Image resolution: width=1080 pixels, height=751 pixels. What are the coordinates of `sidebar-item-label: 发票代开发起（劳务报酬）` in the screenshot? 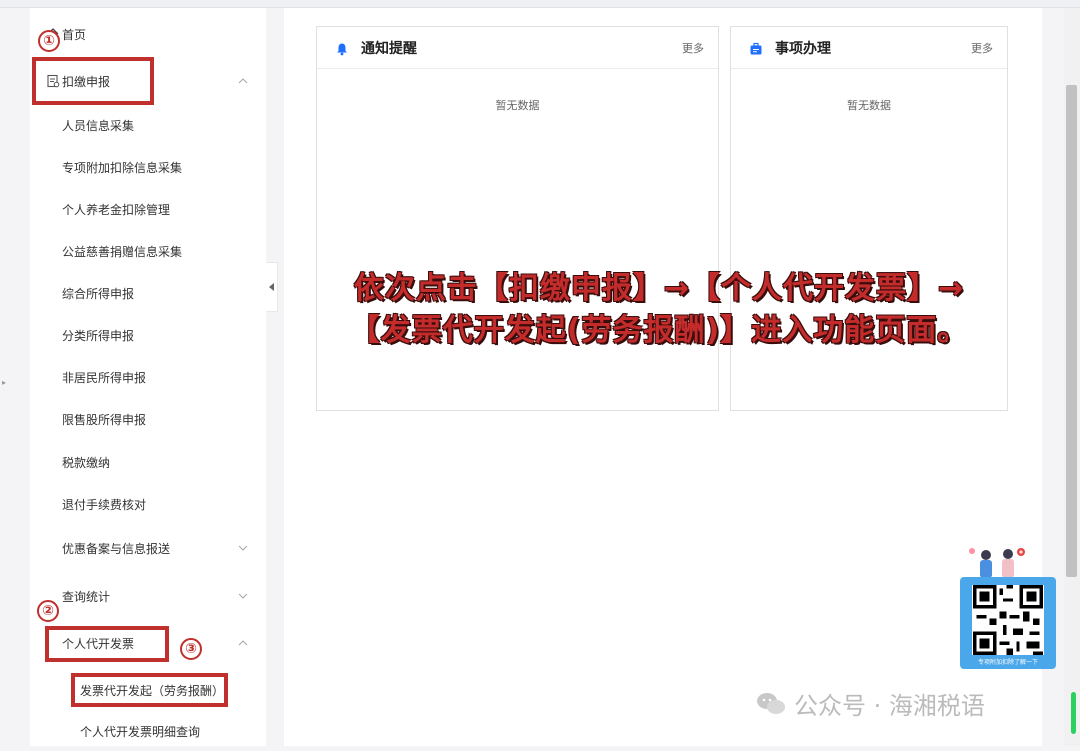 It's located at (152, 690).